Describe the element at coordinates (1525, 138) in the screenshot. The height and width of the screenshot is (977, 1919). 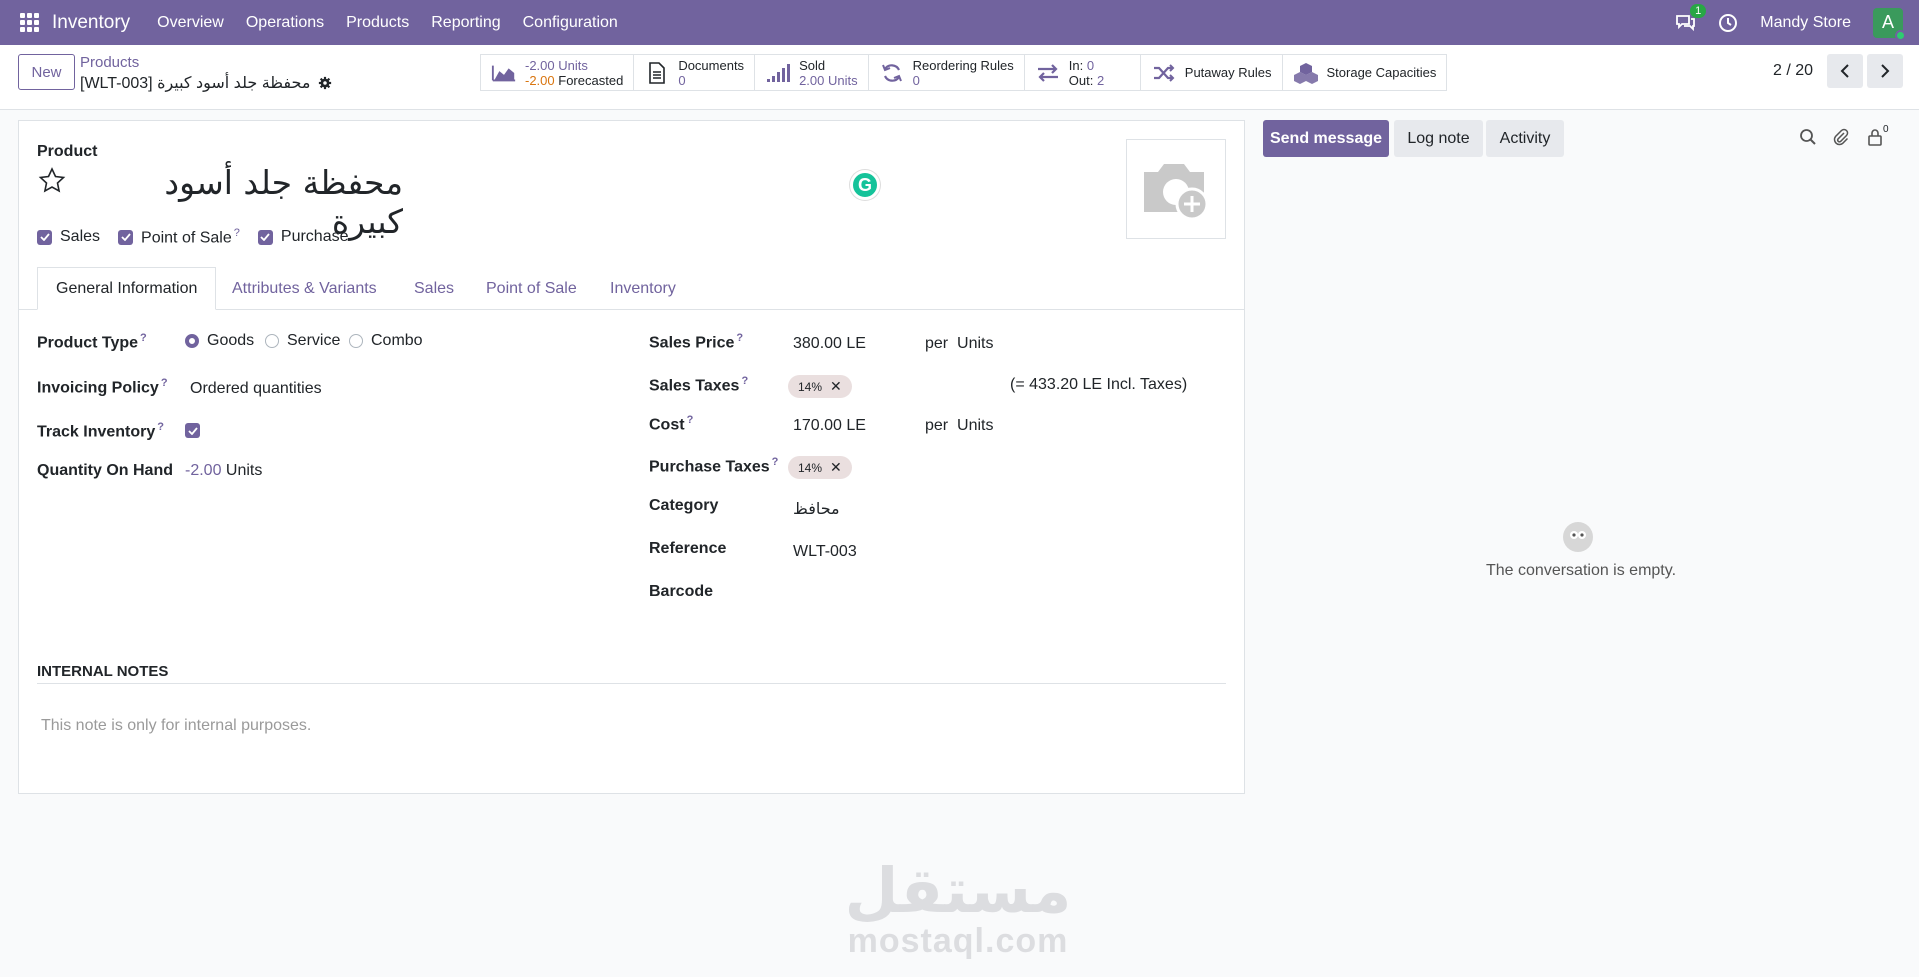
I see `activity-button: Activity` at that location.